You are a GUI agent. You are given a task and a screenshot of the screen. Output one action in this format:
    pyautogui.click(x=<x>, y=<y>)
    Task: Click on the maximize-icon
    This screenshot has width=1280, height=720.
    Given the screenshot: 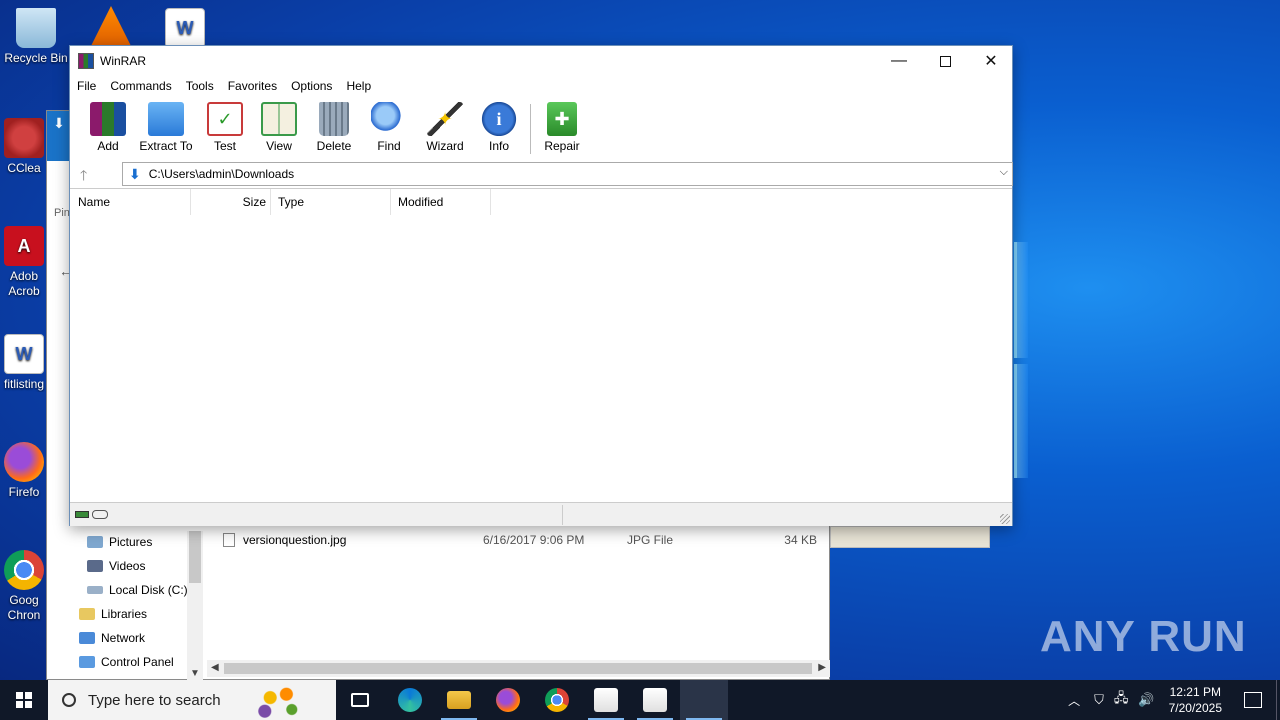 What is the action you would take?
    pyautogui.click(x=945, y=61)
    